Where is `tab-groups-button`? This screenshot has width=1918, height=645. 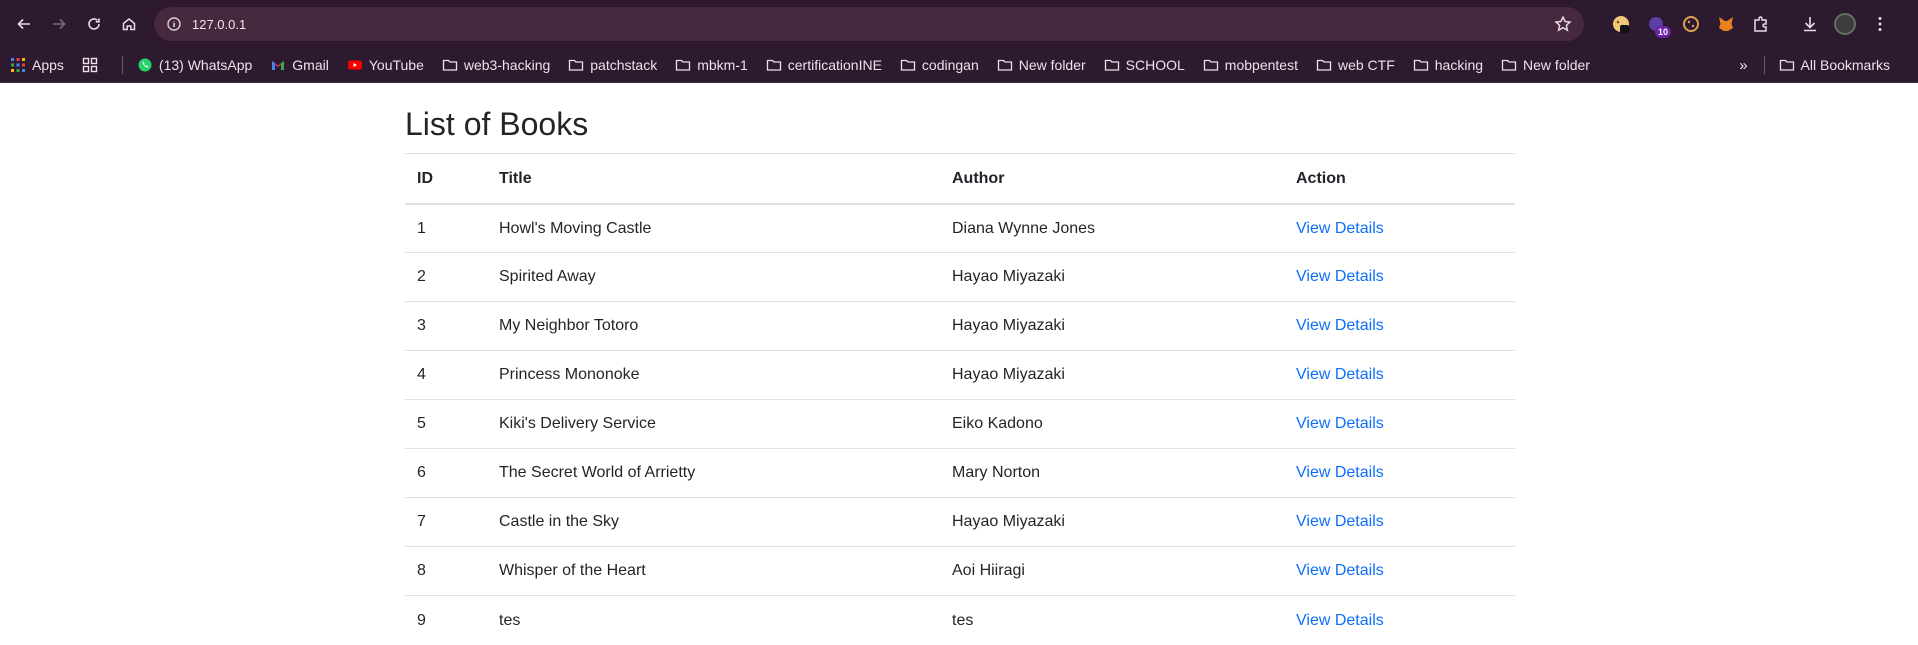
tab-groups-button is located at coordinates (93, 65).